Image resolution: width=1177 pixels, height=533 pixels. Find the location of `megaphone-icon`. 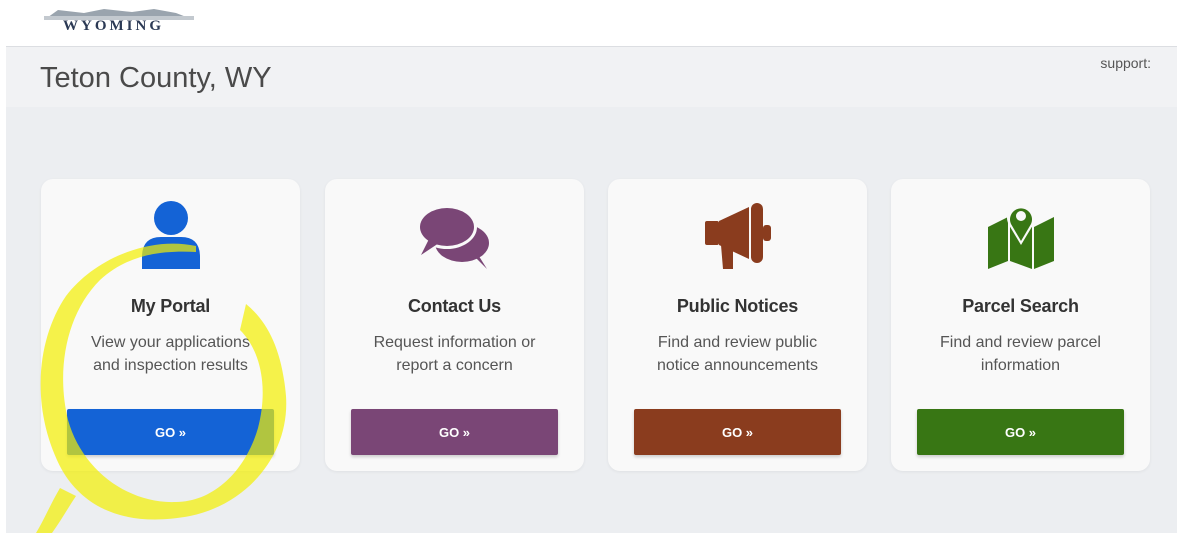

megaphone-icon is located at coordinates (737, 236).